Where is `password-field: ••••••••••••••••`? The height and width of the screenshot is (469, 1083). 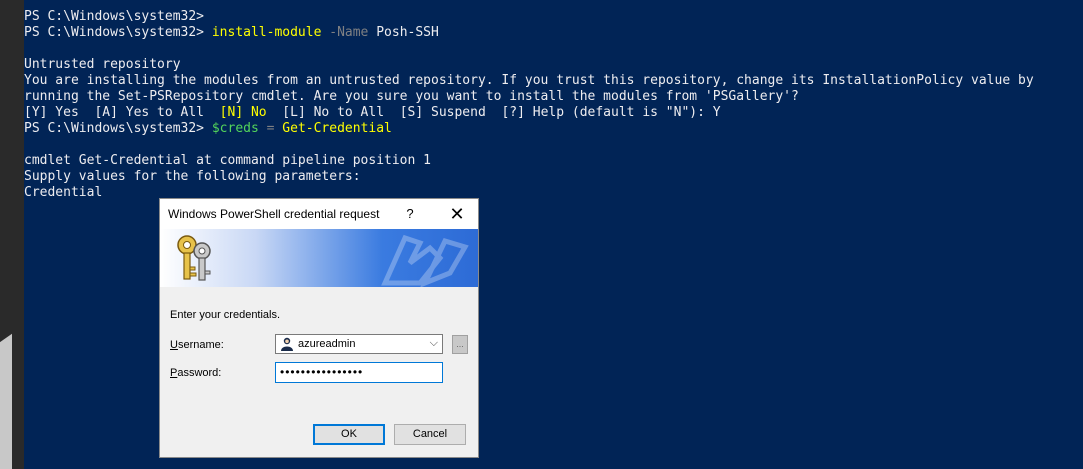
password-field: •••••••••••••••• is located at coordinates (359, 372).